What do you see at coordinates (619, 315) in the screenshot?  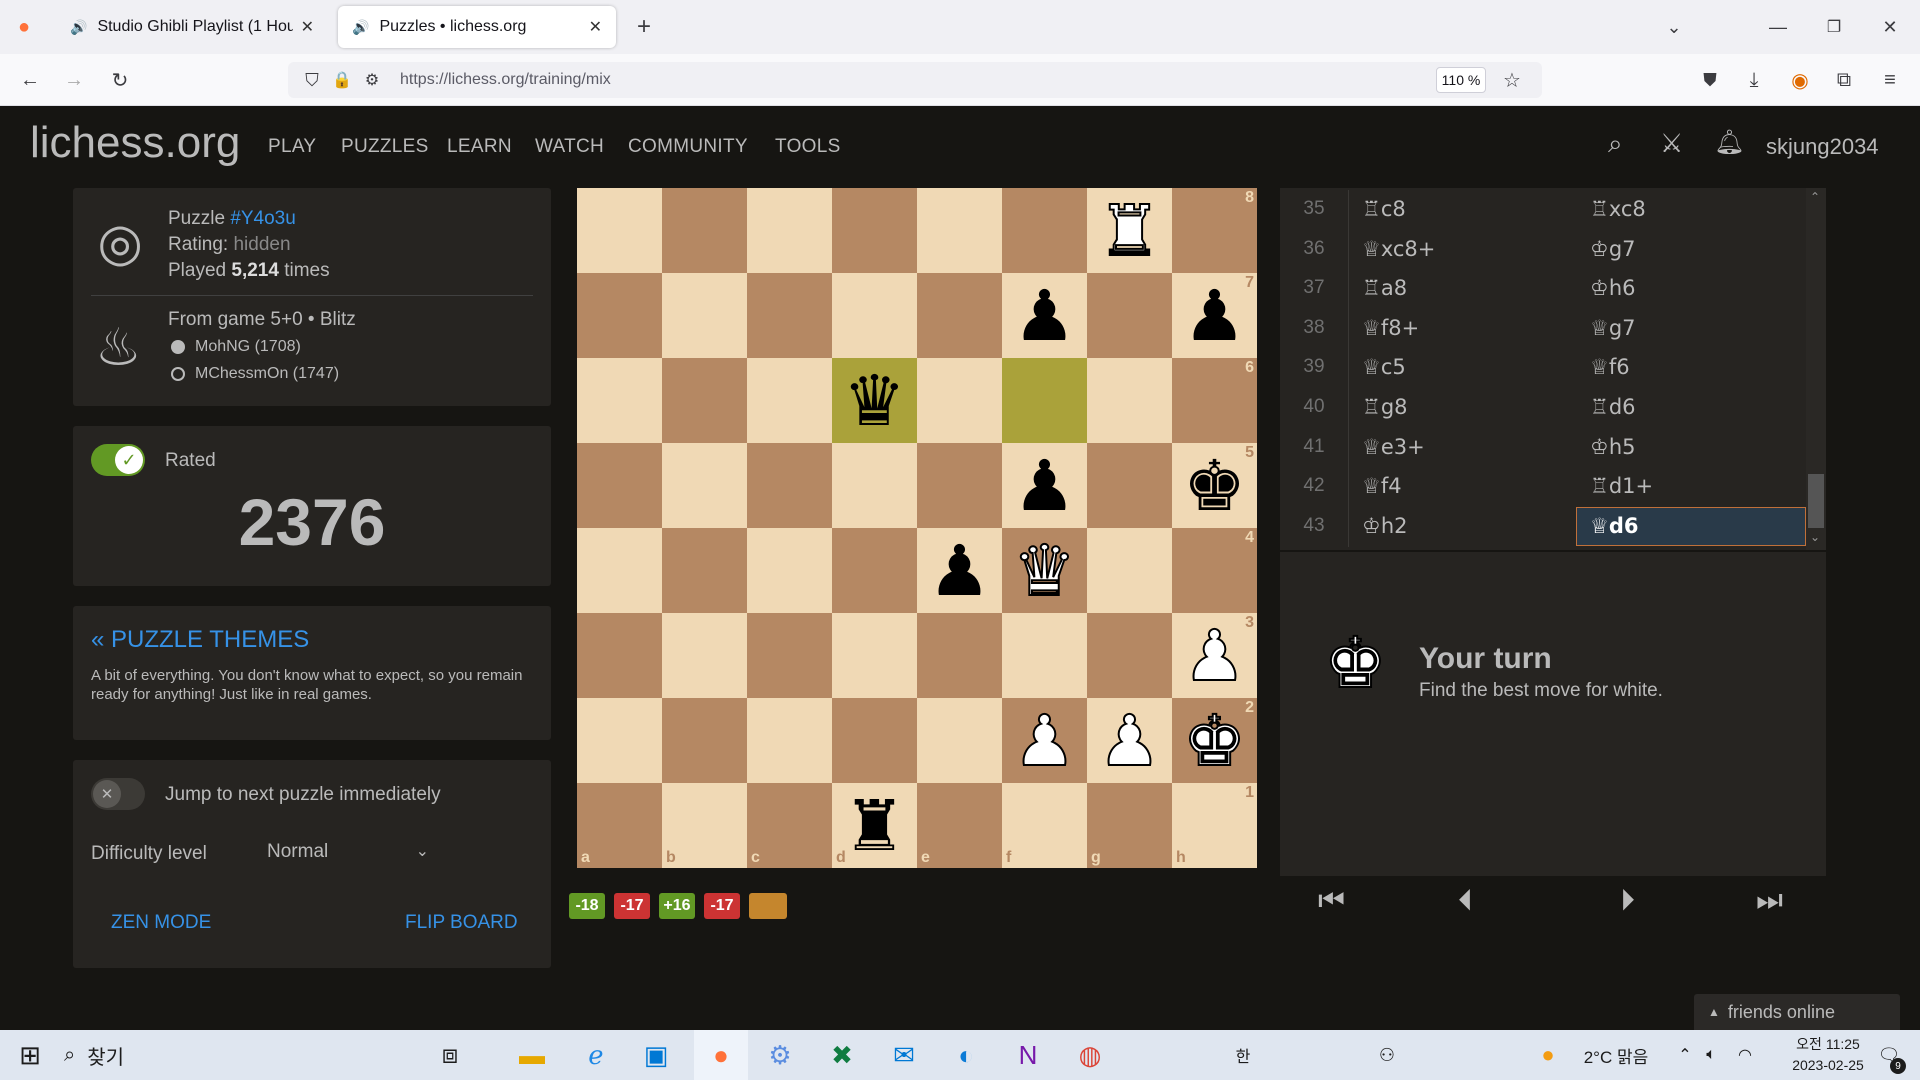 I see `square-a7` at bounding box center [619, 315].